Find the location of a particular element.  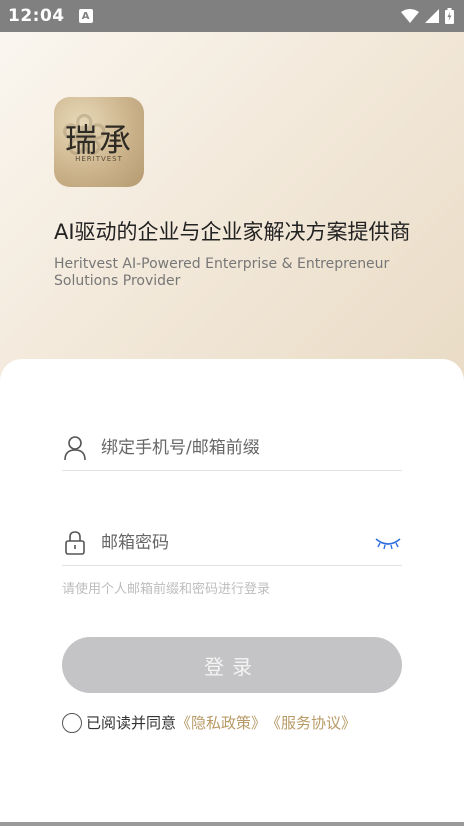

eye-closed-icon is located at coordinates (388, 543).